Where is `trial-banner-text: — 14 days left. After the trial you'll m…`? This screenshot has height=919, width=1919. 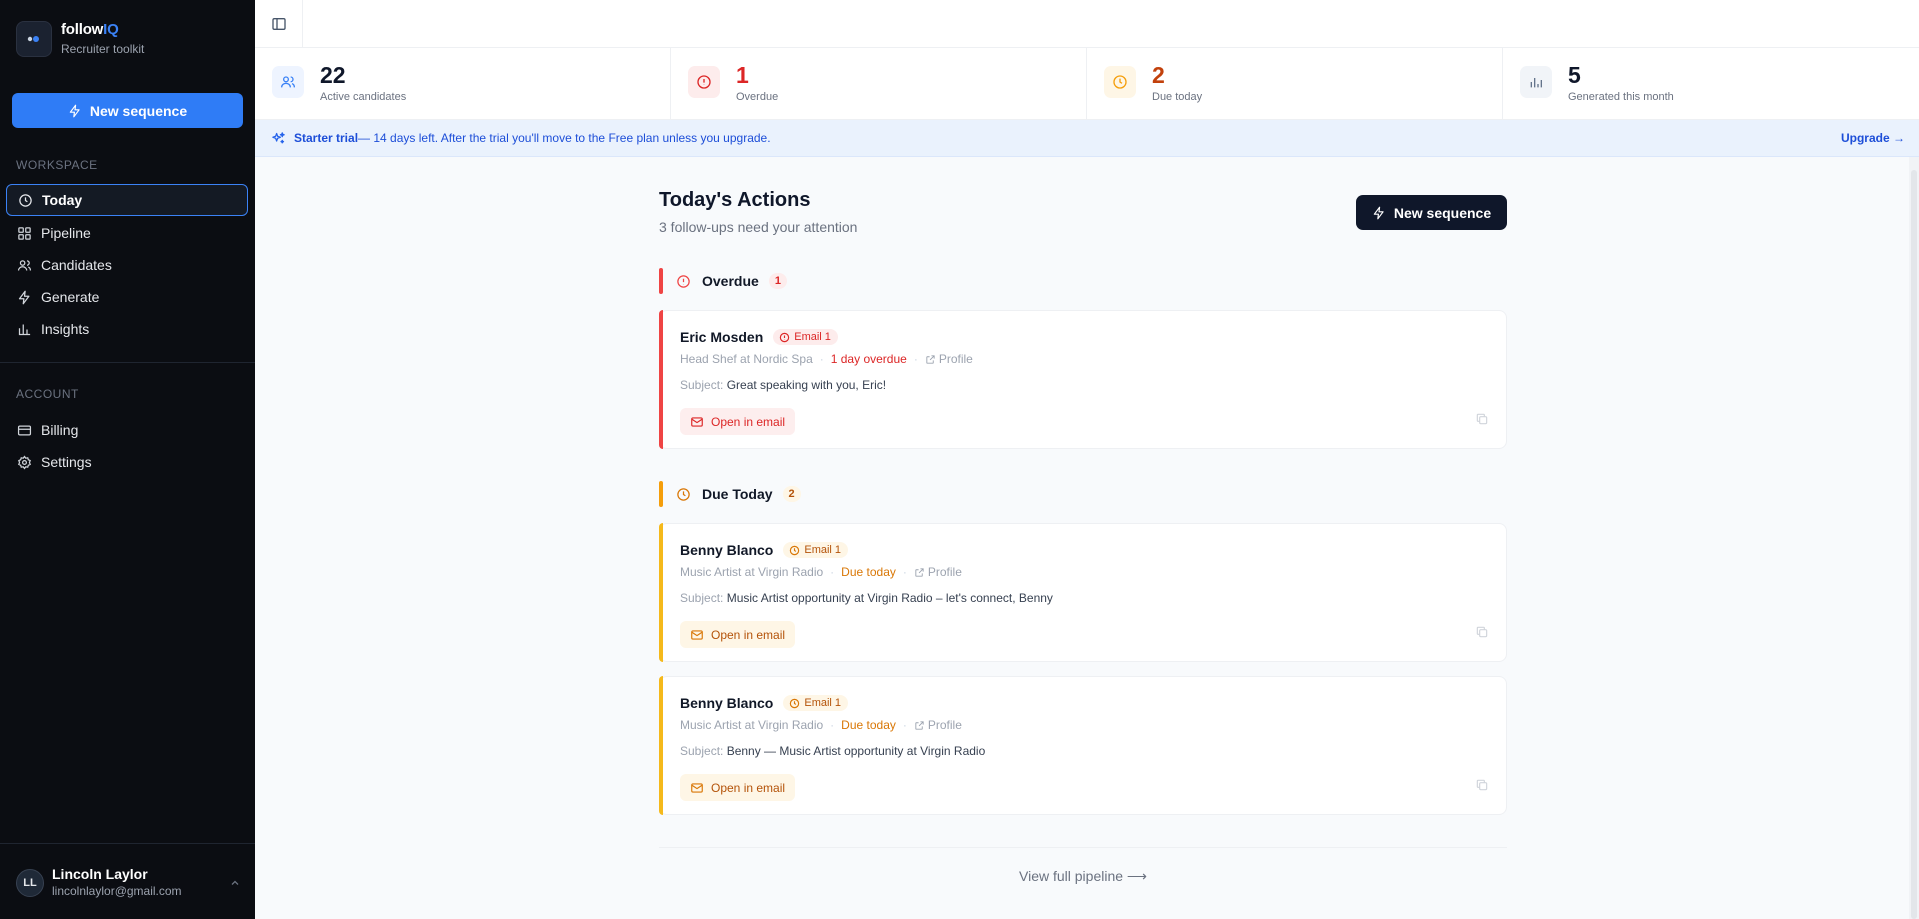 trial-banner-text: — 14 days left. After the trial you'll m… is located at coordinates (564, 138).